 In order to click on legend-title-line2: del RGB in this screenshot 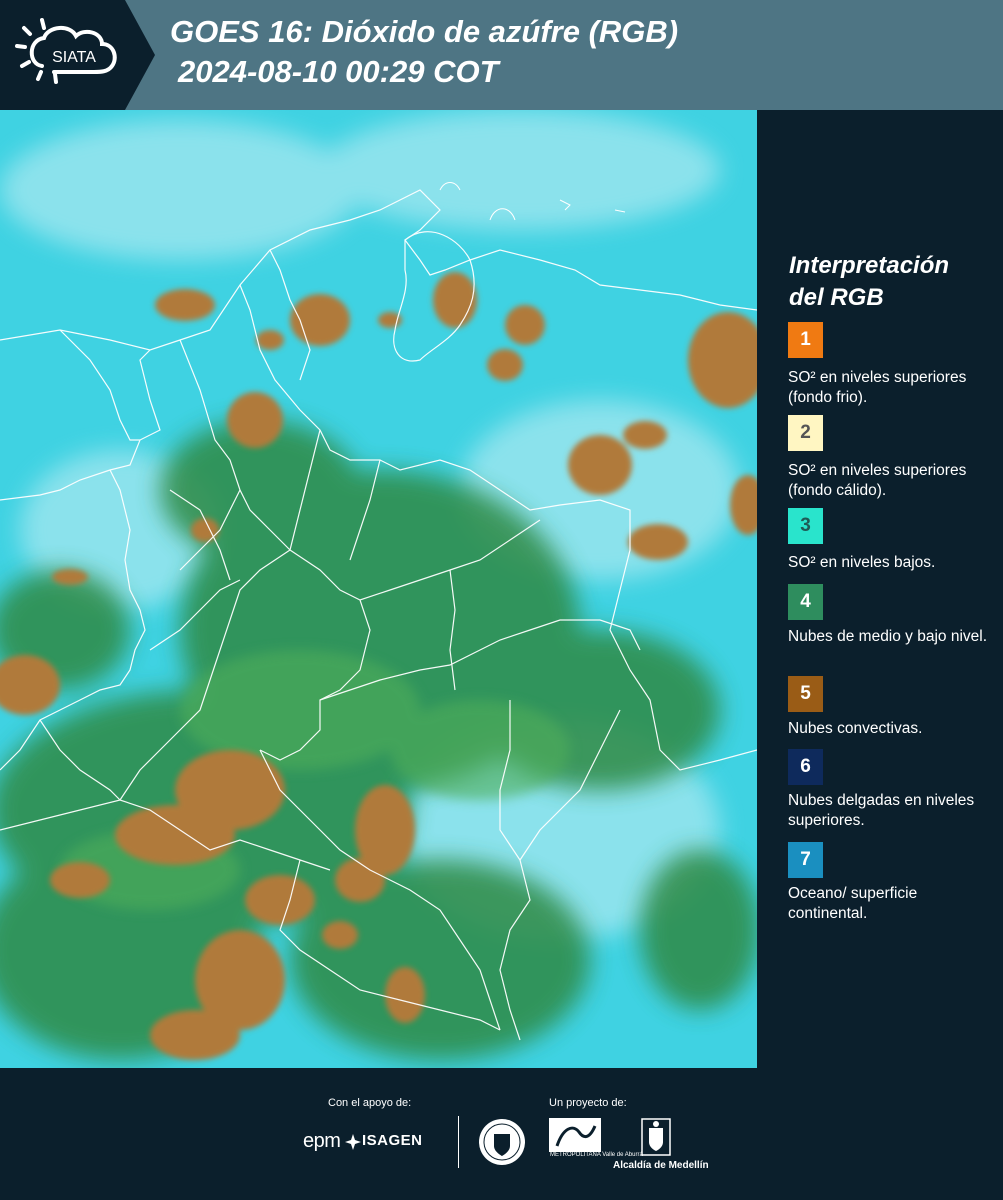, I will do `click(836, 297)`.